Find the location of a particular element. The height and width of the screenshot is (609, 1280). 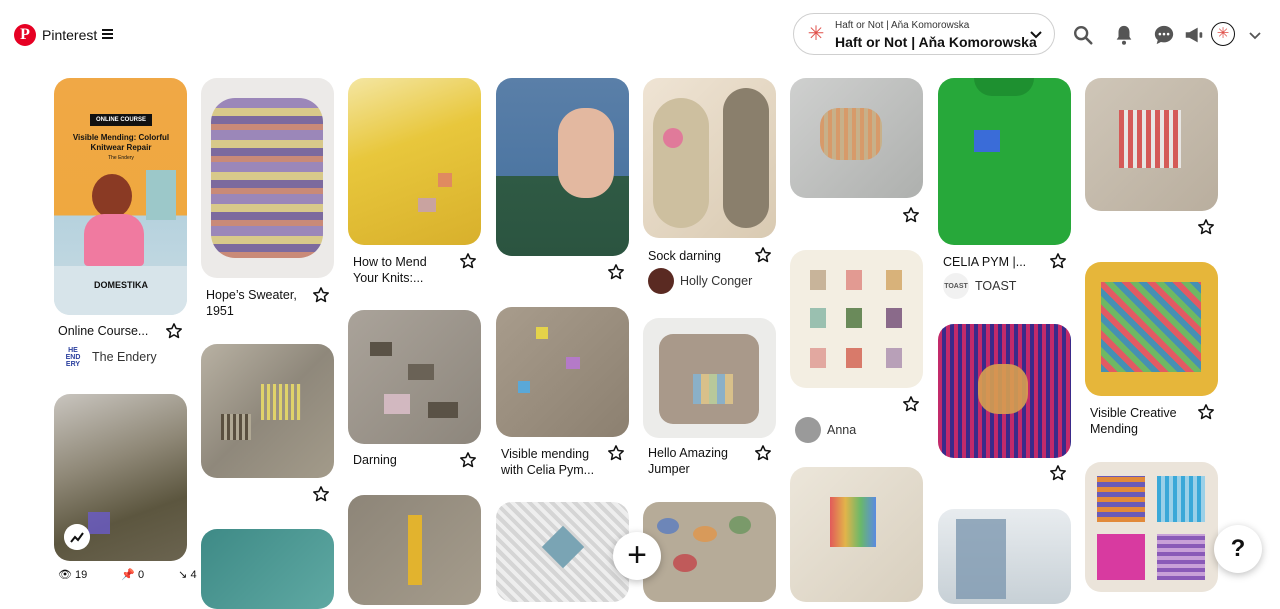

pin-image-jar-sweater is located at coordinates (1004, 556).